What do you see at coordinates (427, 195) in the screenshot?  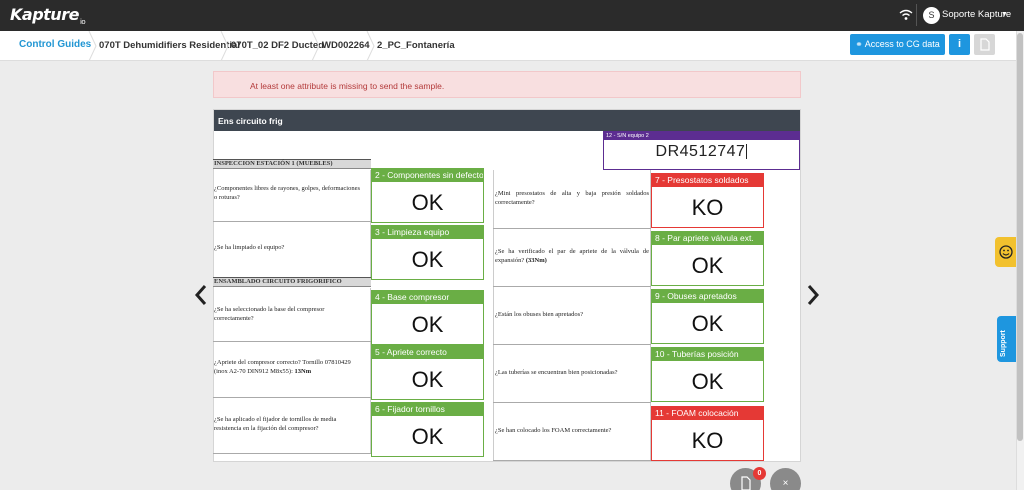 I see `field-componentes-sin-defectos: 2 - Componentes sin defectos OK` at bounding box center [427, 195].